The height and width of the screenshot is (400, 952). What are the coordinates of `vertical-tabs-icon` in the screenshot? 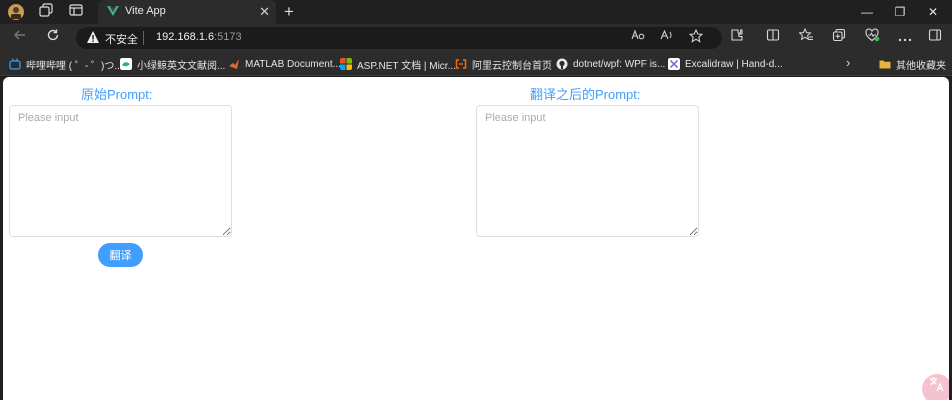 It's located at (76, 12).